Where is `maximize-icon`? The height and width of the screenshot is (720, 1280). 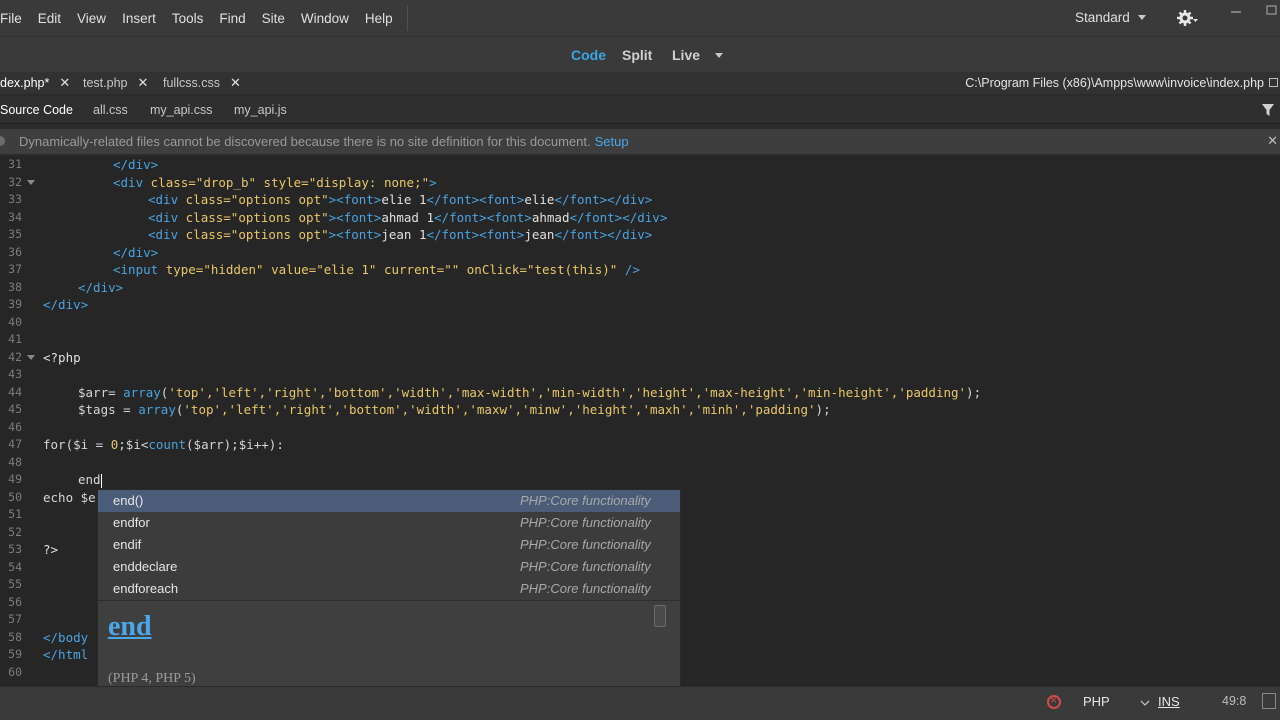
maximize-icon is located at coordinates (1273, 11).